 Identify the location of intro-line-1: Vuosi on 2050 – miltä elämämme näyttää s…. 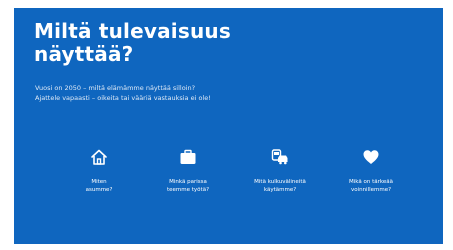
(115, 88).